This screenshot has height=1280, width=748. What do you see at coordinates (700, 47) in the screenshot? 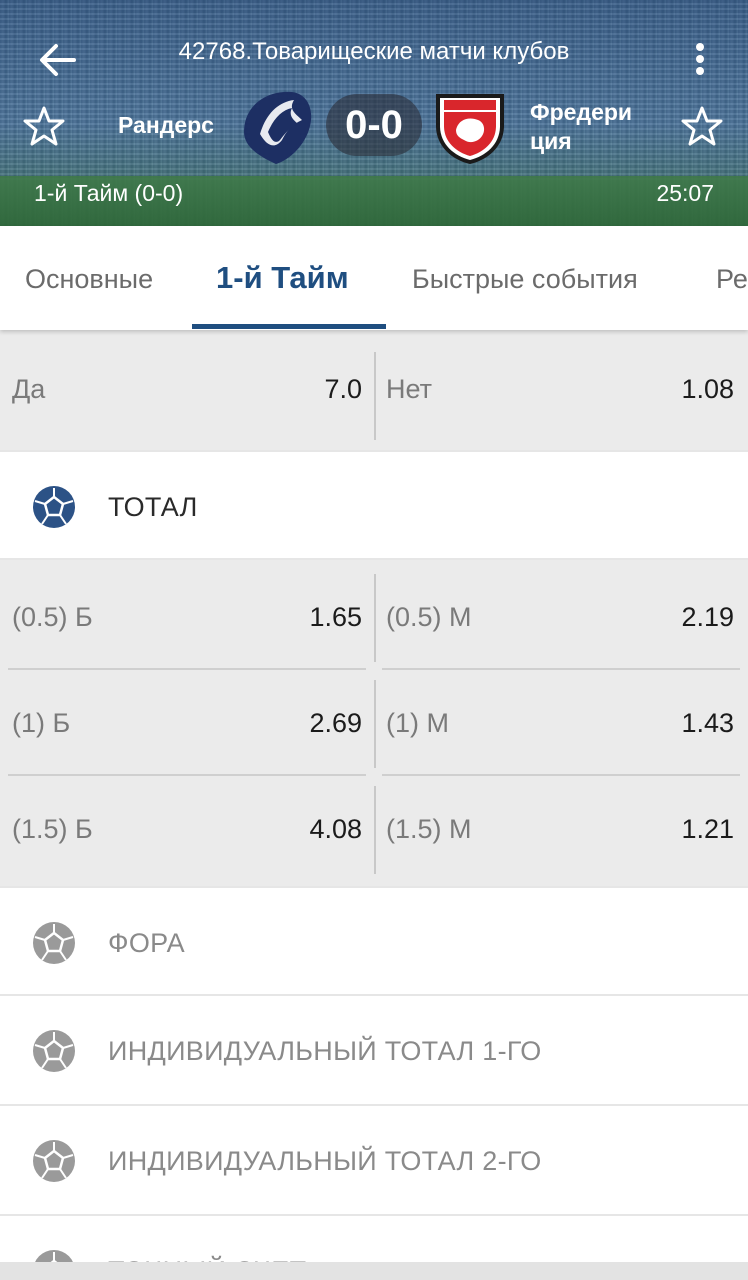
I see `more-vertical-icon` at bounding box center [700, 47].